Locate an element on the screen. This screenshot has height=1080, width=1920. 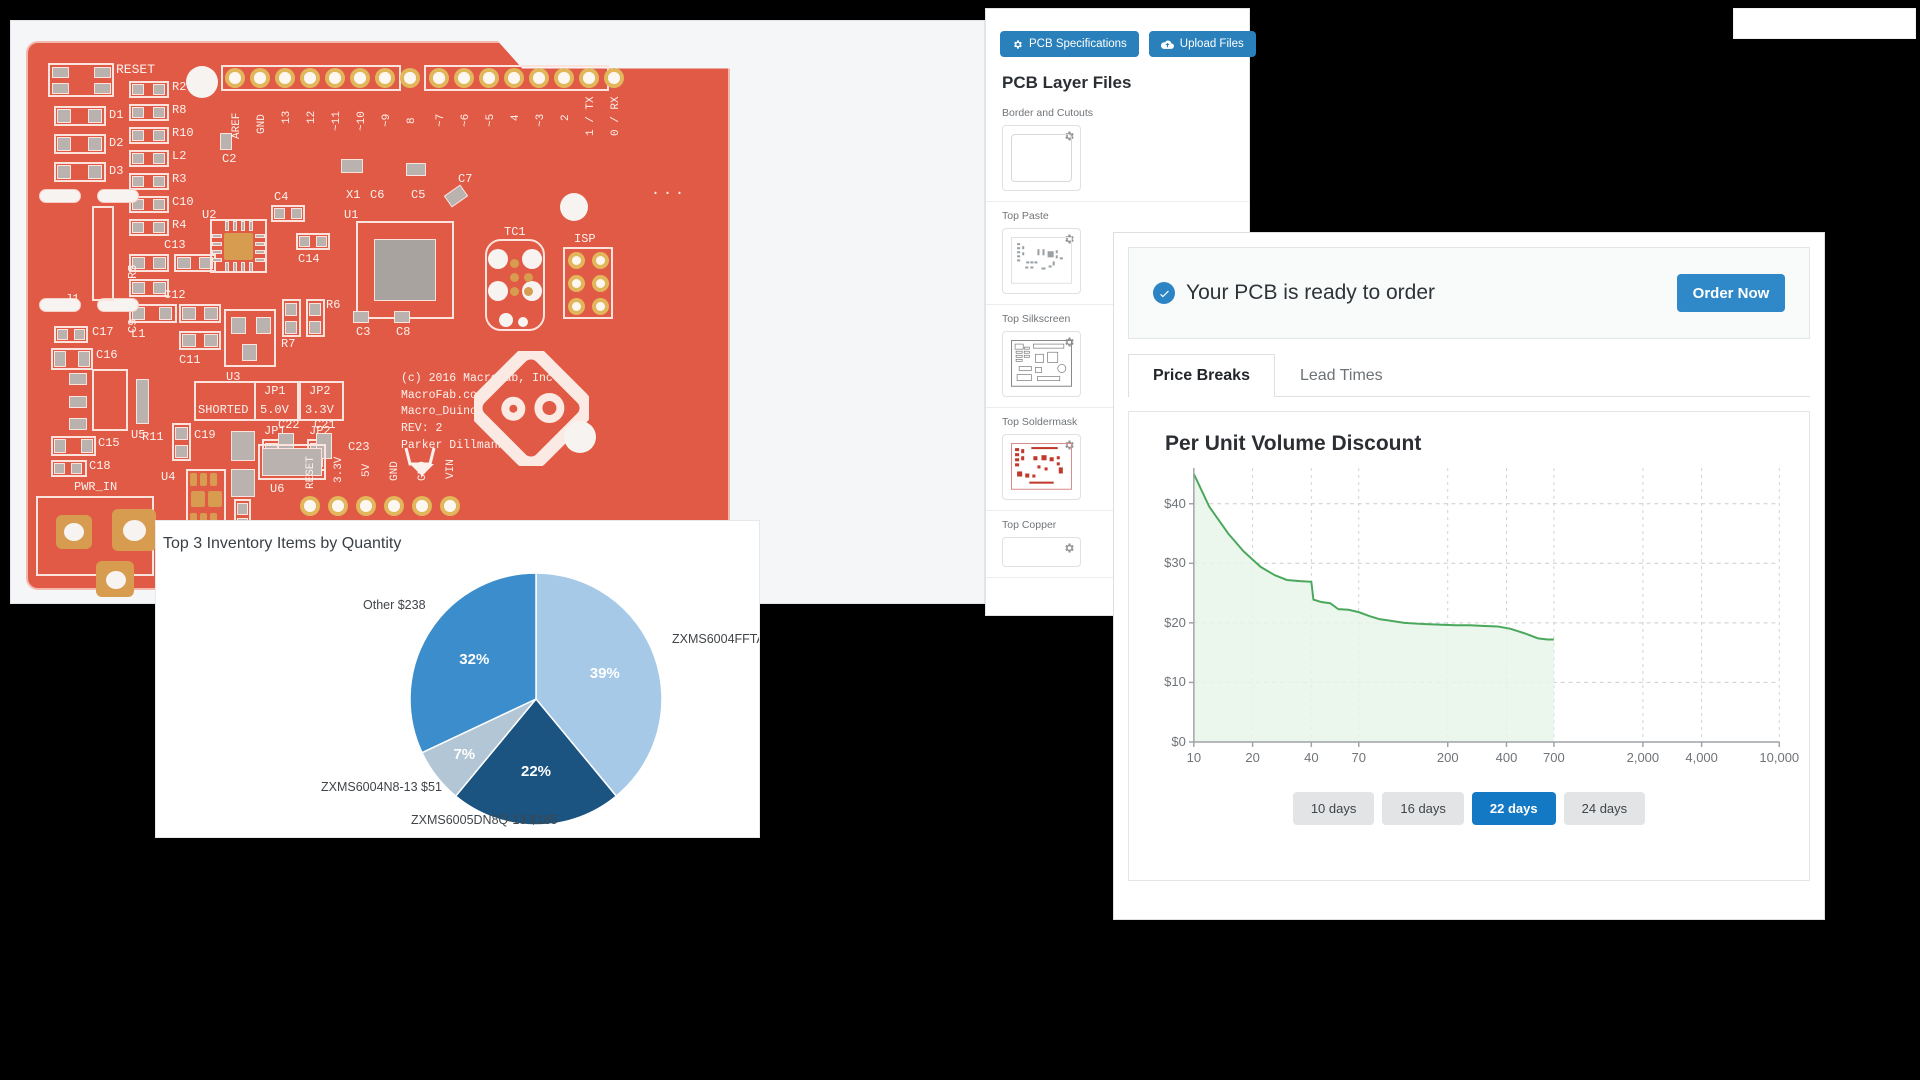
component-u5 is located at coordinates (110, 400).